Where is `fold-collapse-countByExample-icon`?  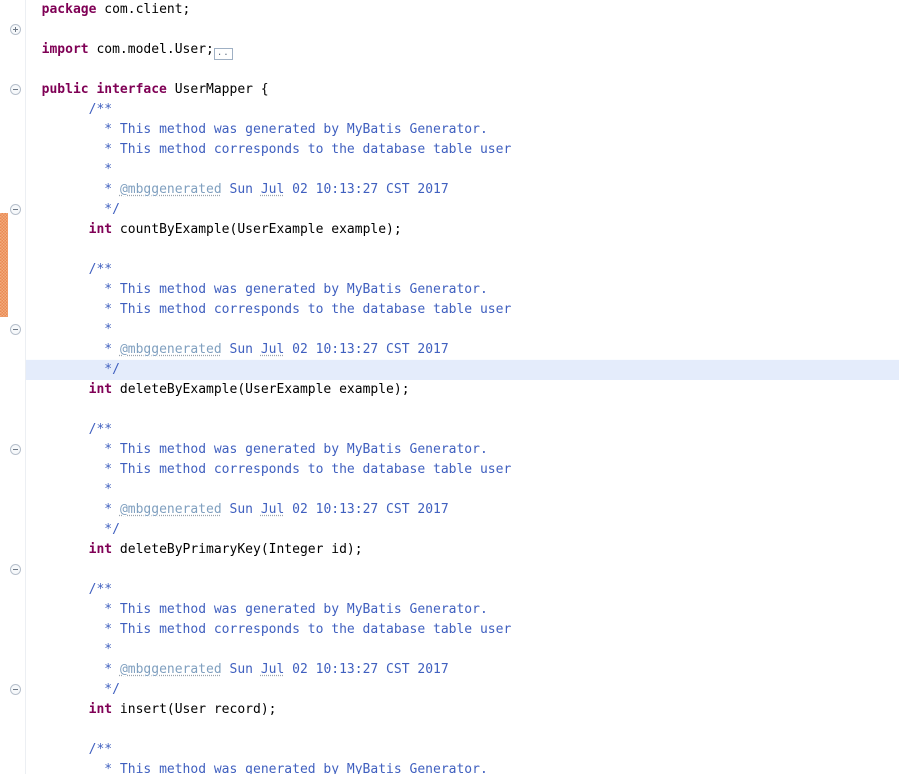
fold-collapse-countByExample-icon is located at coordinates (15, 89).